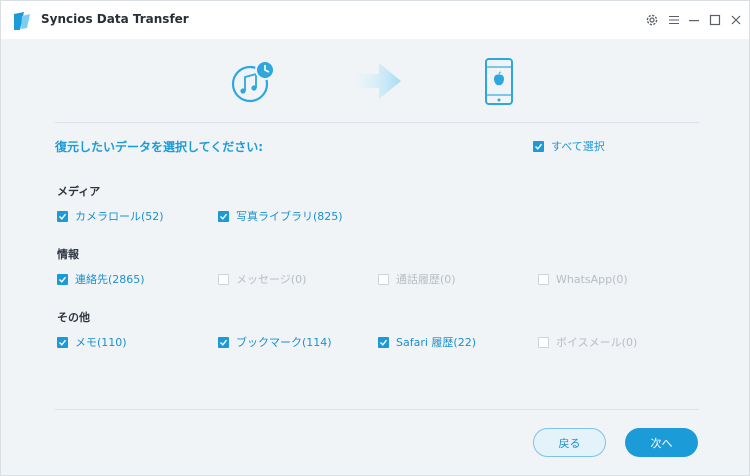  I want to click on transfer-arrow-icon, so click(377, 81).